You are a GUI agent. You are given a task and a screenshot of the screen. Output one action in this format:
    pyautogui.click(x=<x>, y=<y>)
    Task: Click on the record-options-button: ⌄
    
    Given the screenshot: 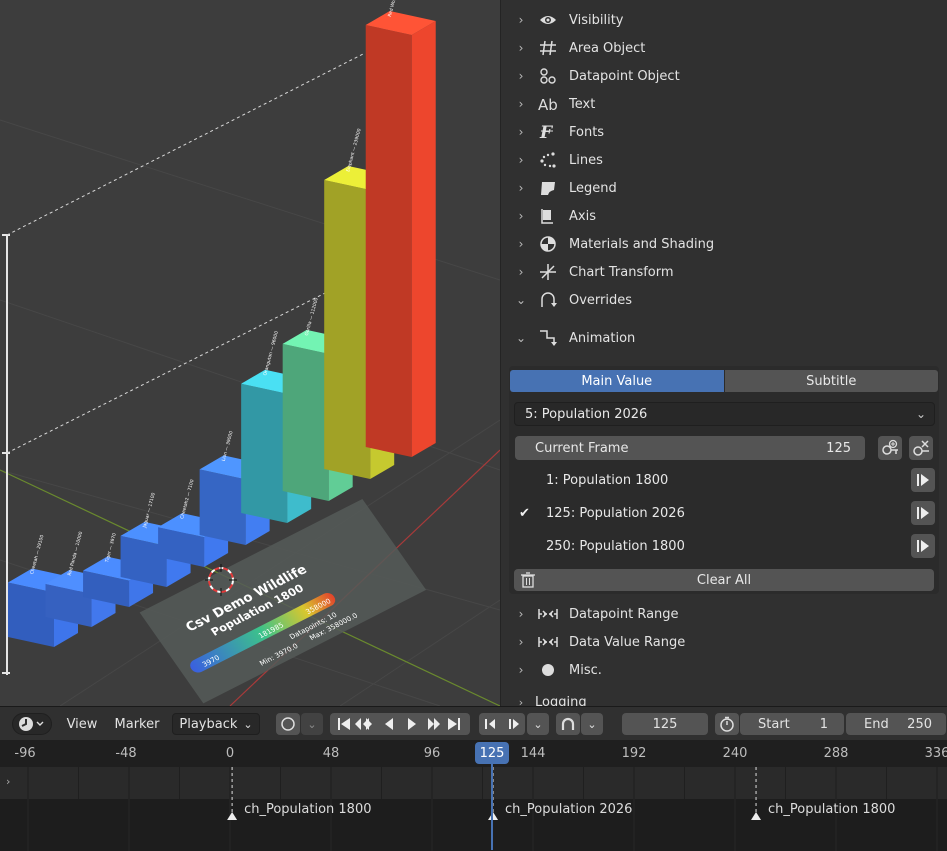 What is the action you would take?
    pyautogui.click(x=312, y=724)
    